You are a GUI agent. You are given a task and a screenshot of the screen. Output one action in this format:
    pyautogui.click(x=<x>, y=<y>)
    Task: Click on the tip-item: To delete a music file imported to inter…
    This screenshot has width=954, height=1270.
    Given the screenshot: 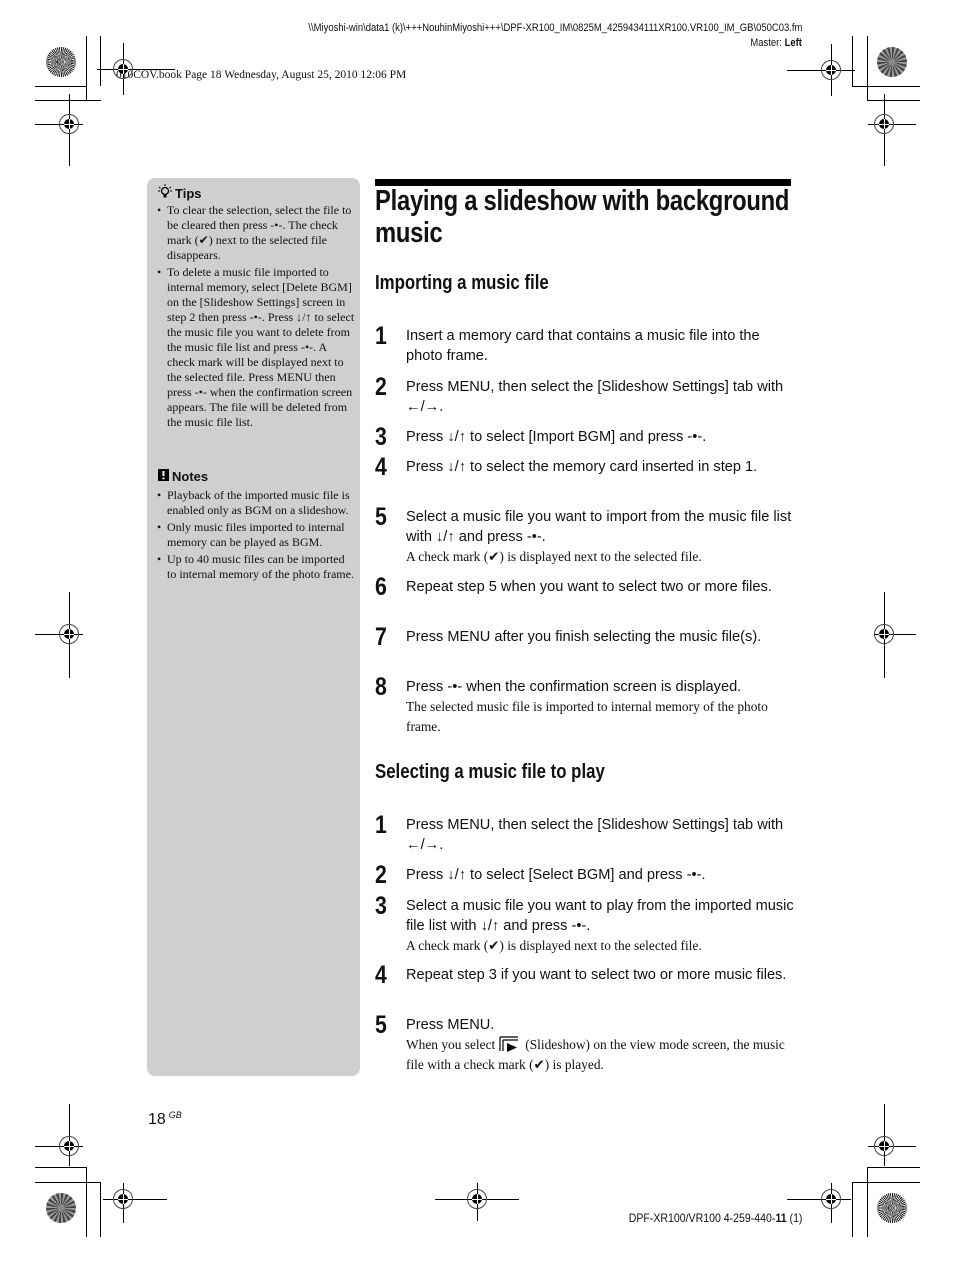 What is the action you would take?
    pyautogui.click(x=255, y=347)
    